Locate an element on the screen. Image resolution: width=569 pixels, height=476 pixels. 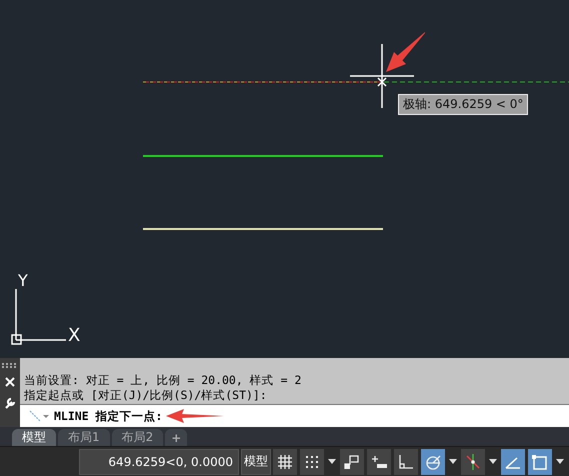
add-tab-button: + is located at coordinates (176, 437).